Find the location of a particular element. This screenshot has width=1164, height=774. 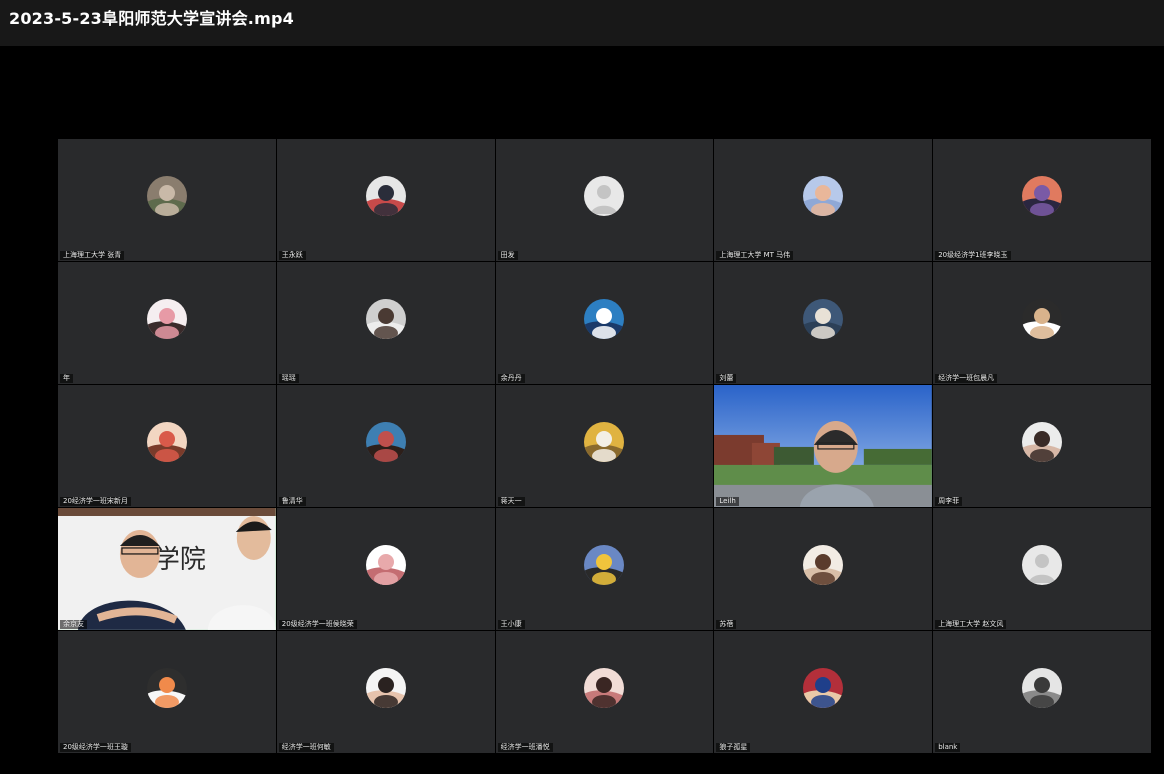

participant-tile: 经济学一班何敏 is located at coordinates (385, 692).